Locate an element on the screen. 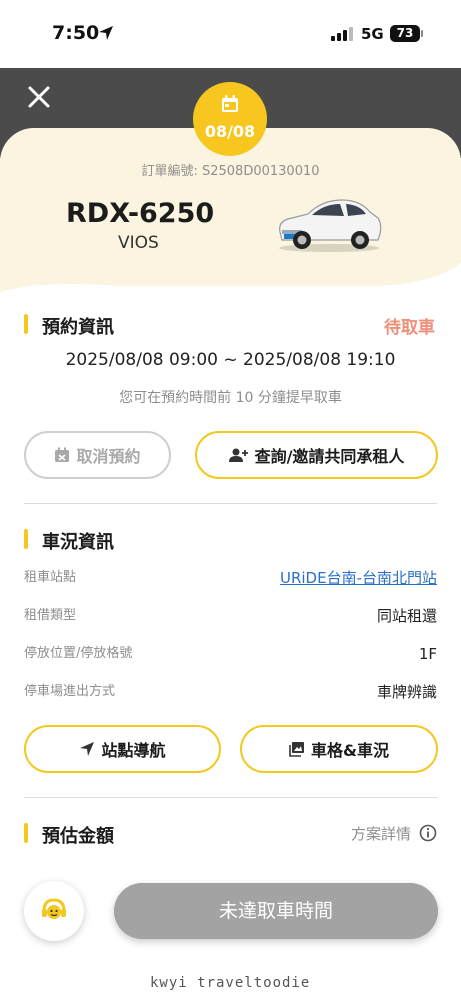 Image resolution: width=461 pixels, height=1000 pixels. booking-time-range: 2025/08/08 09:00 ~ 2025/08/08 19:10 is located at coordinates (230, 360).